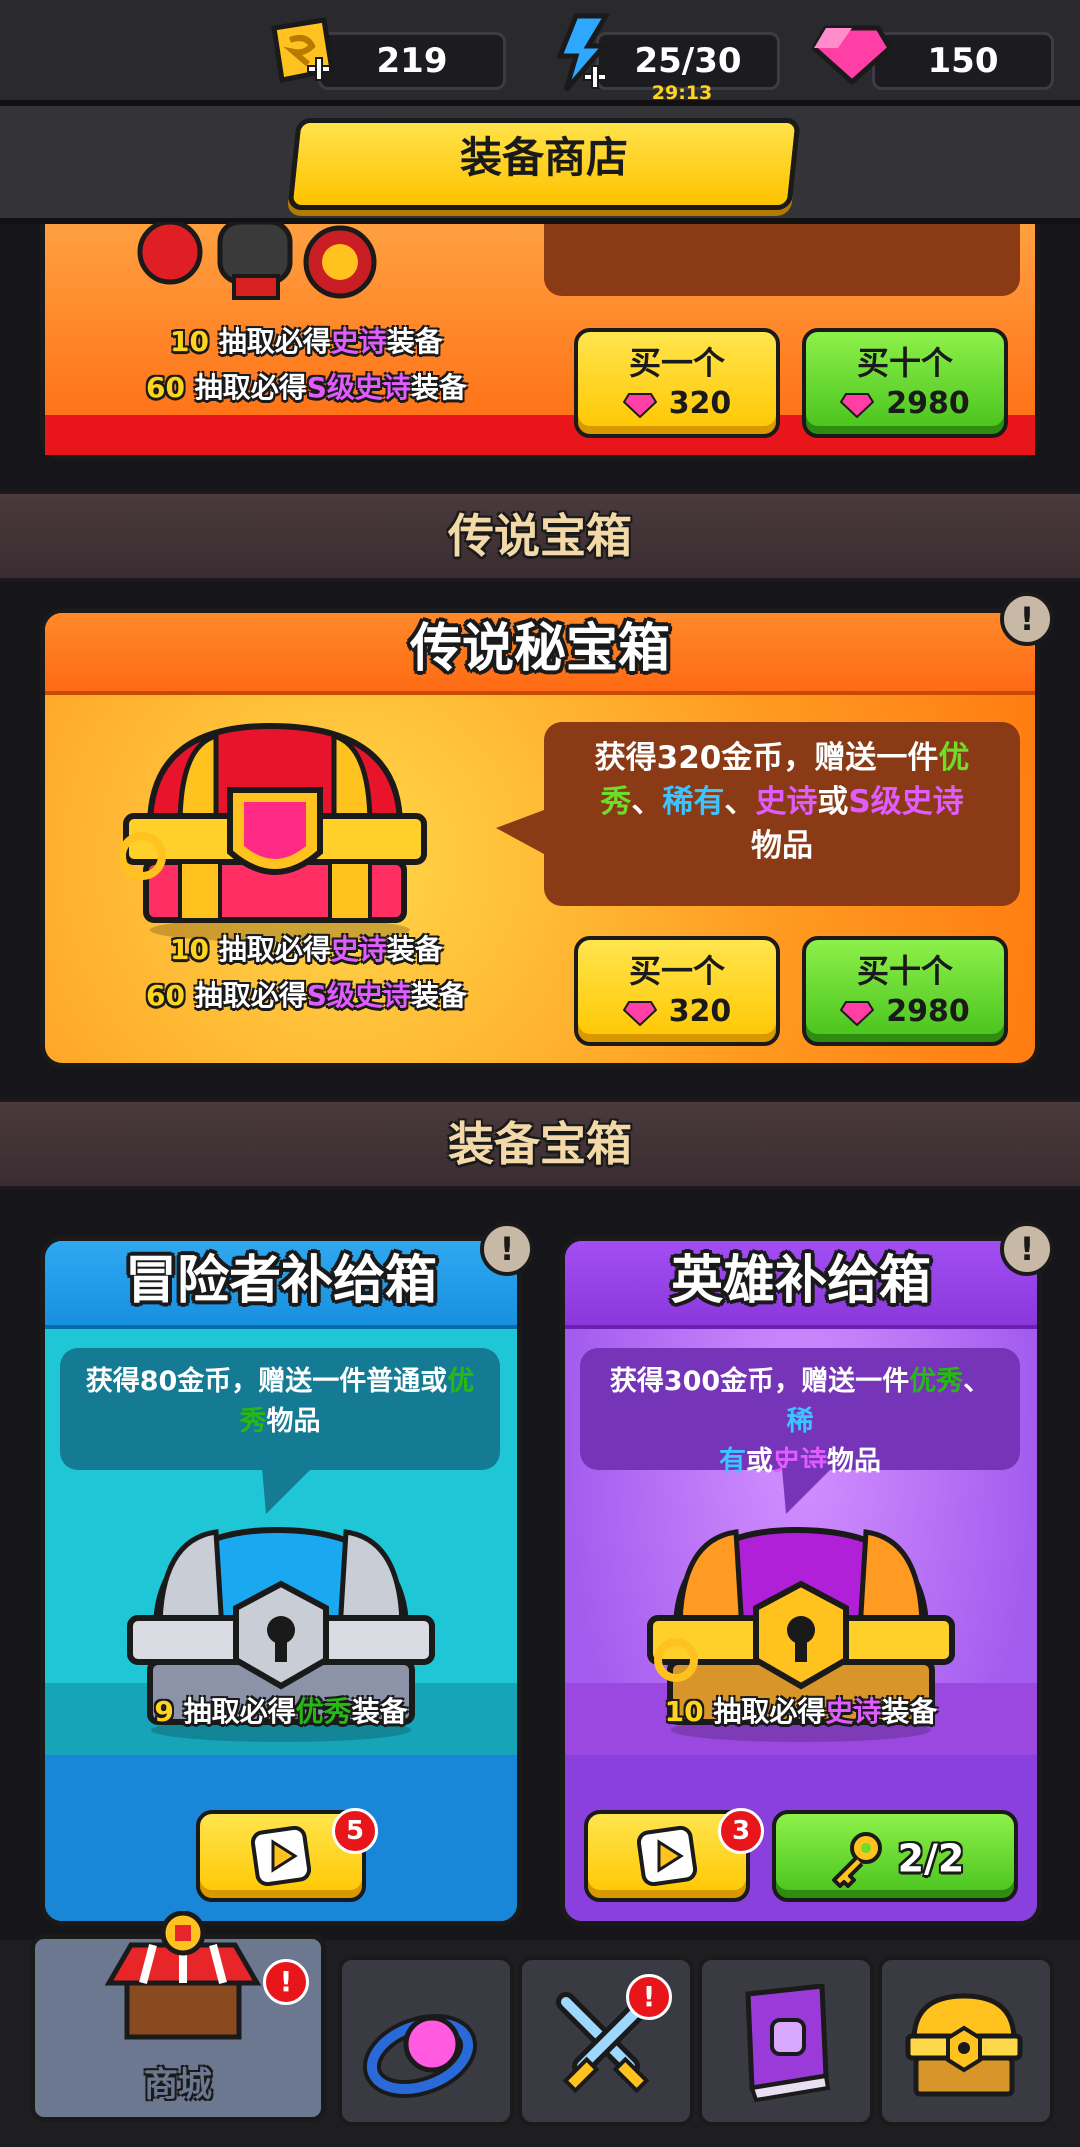  I want to click on hero-open-with-key-button: 2/2, so click(895, 1856).